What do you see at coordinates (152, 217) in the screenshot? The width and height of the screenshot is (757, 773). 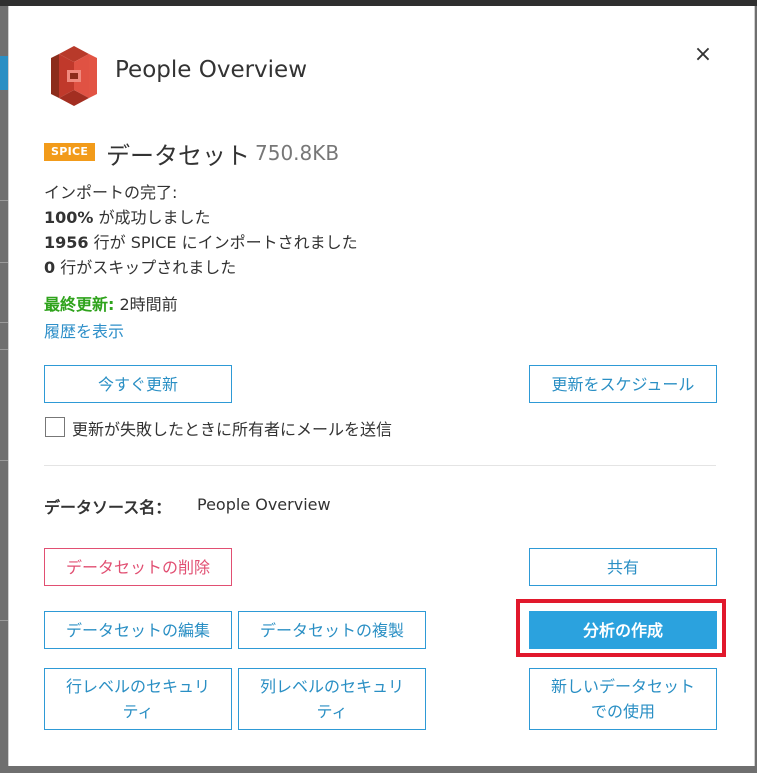 I see `import-success-text: が成功しました` at bounding box center [152, 217].